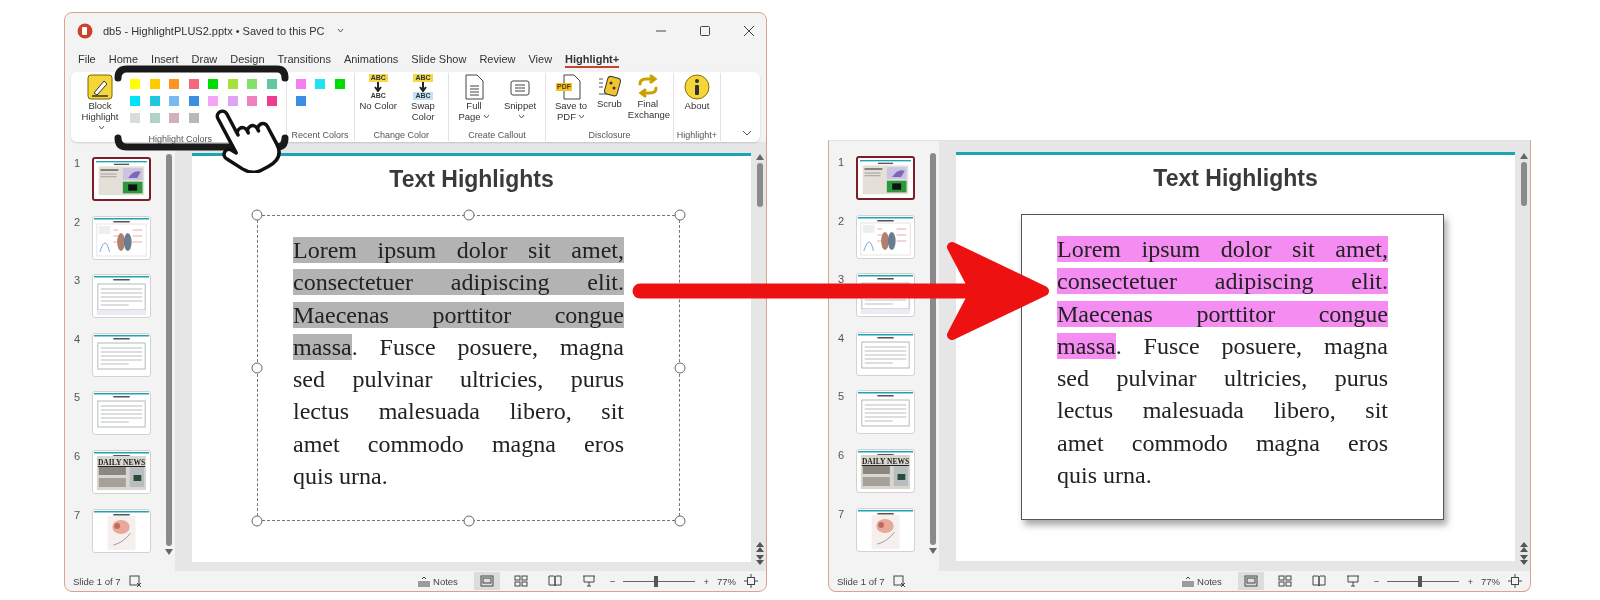 The height and width of the screenshot is (600, 1600). Describe the element at coordinates (87, 59) in the screenshot. I see `ribbon-tab: File` at that location.